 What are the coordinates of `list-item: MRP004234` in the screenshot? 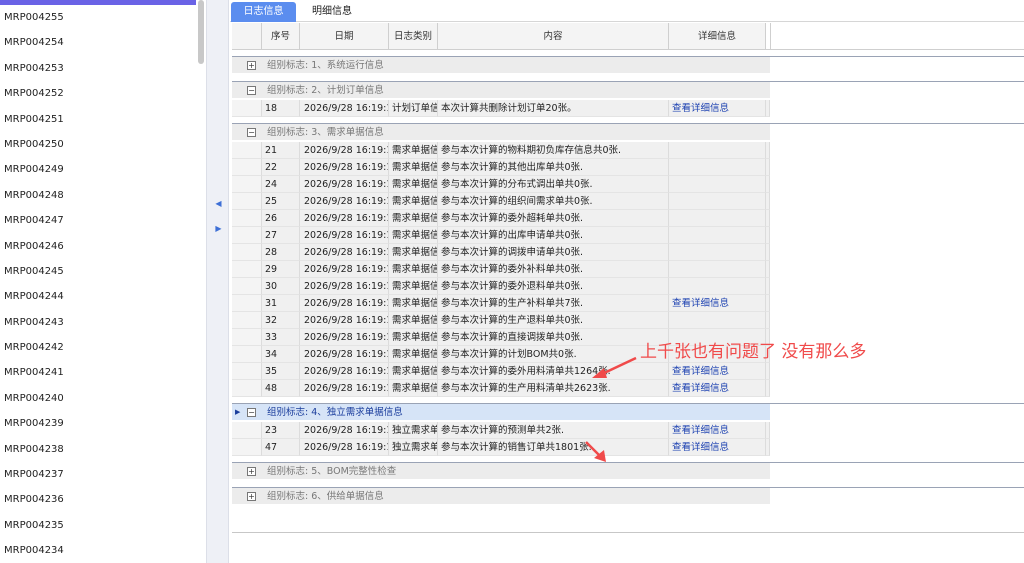 It's located at (98, 550).